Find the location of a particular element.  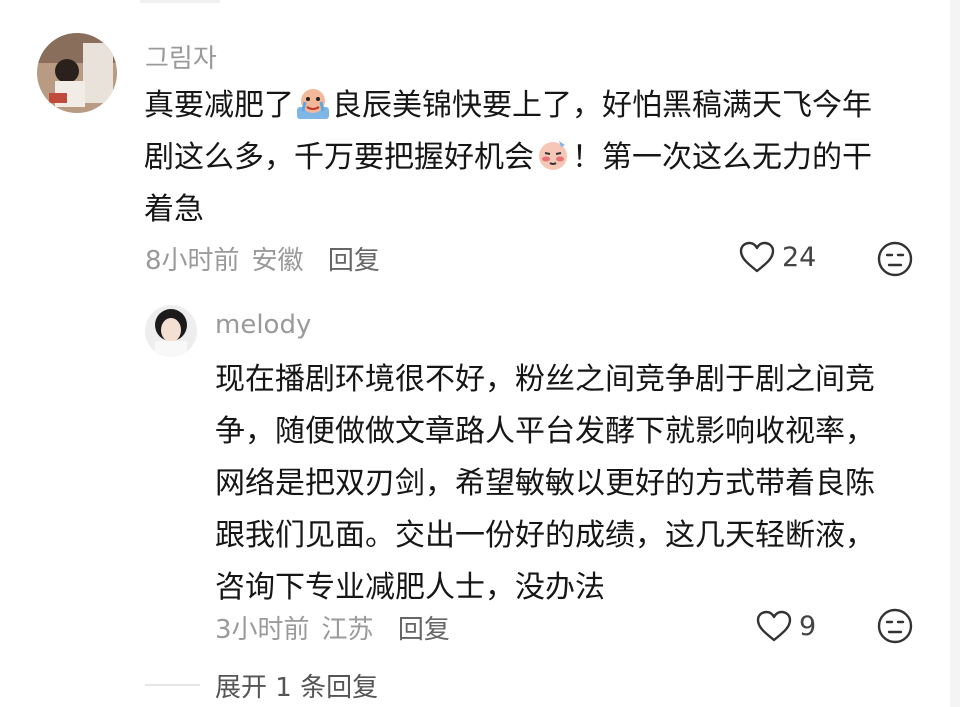

comment-text-line: 真要减肥了 良辰美锦快要上了，好怕黑稿满天飞今年 is located at coordinates (508, 106).